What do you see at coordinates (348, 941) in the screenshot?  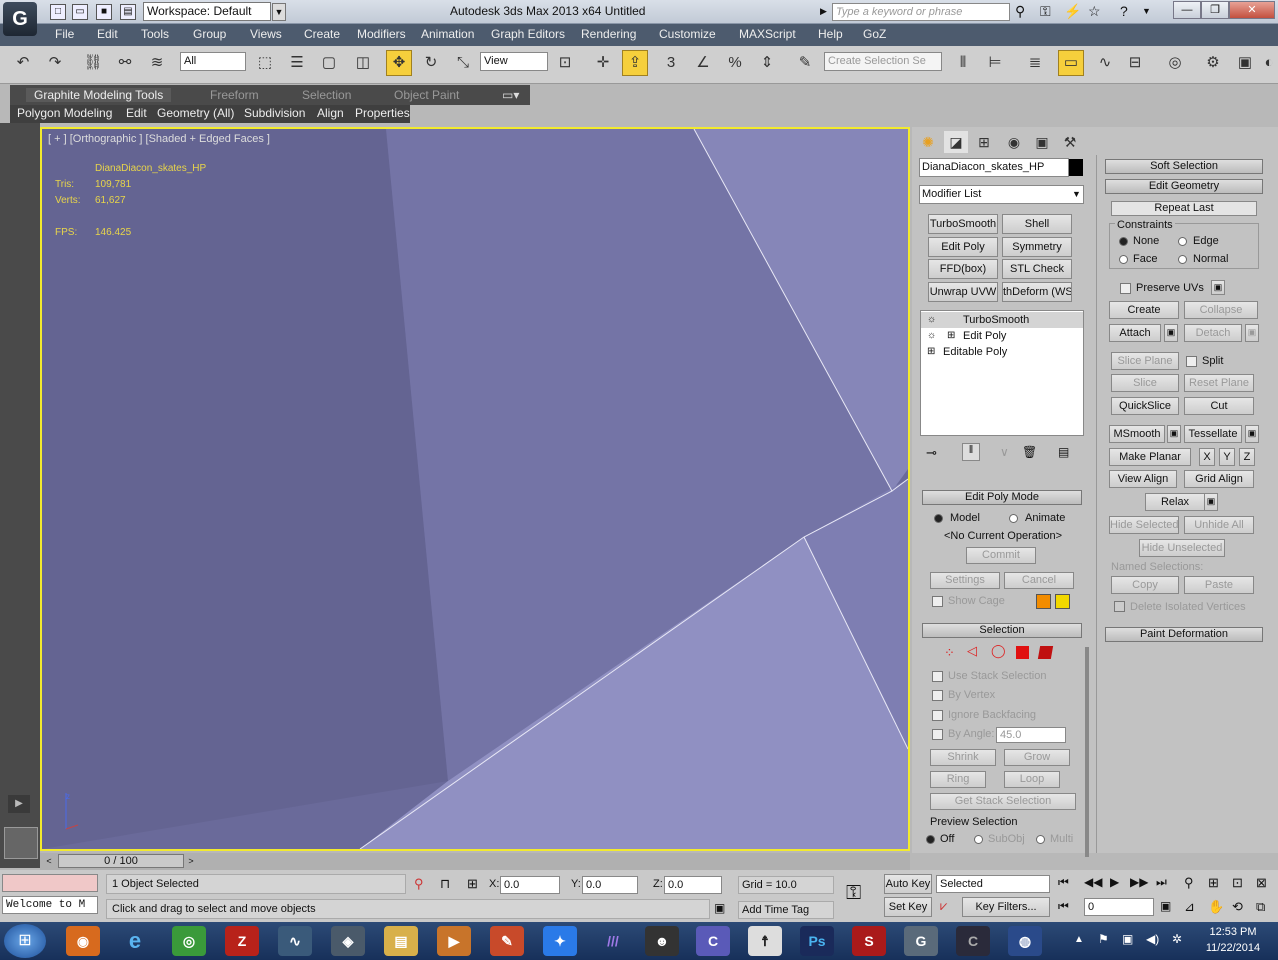 I see `mudbox-icon: ◈` at bounding box center [348, 941].